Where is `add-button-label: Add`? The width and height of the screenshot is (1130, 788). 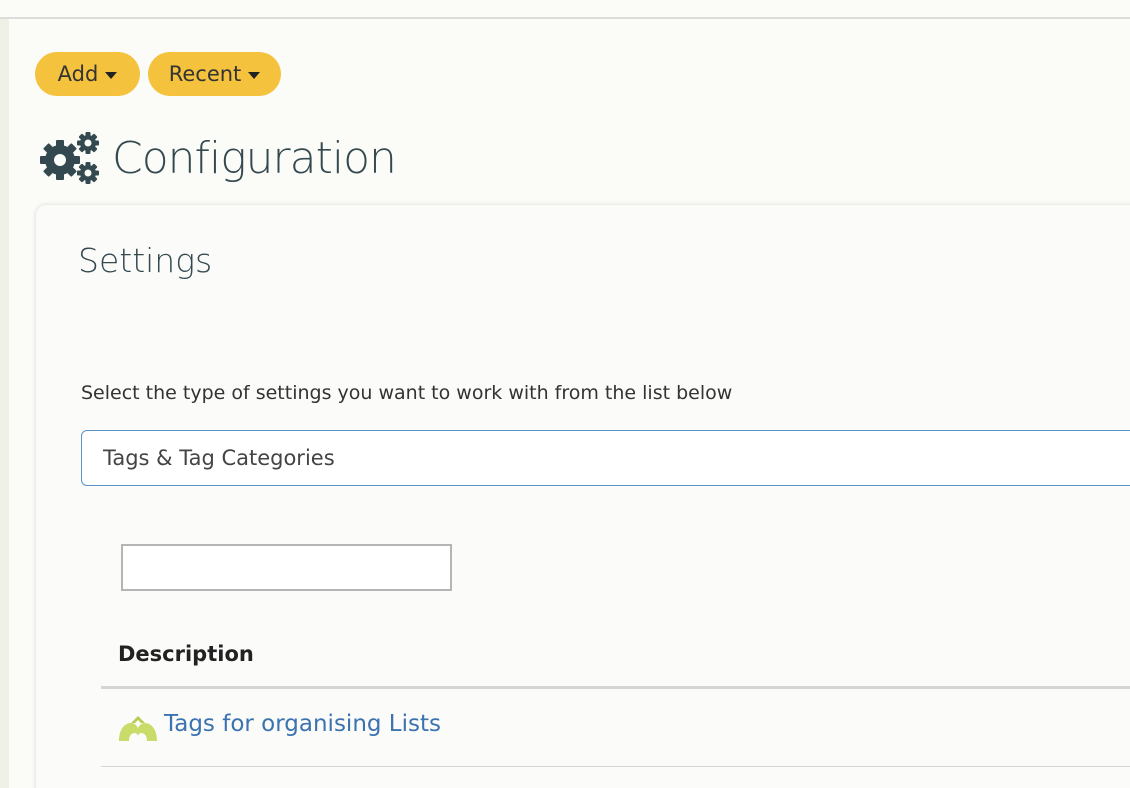
add-button-label: Add is located at coordinates (78, 74).